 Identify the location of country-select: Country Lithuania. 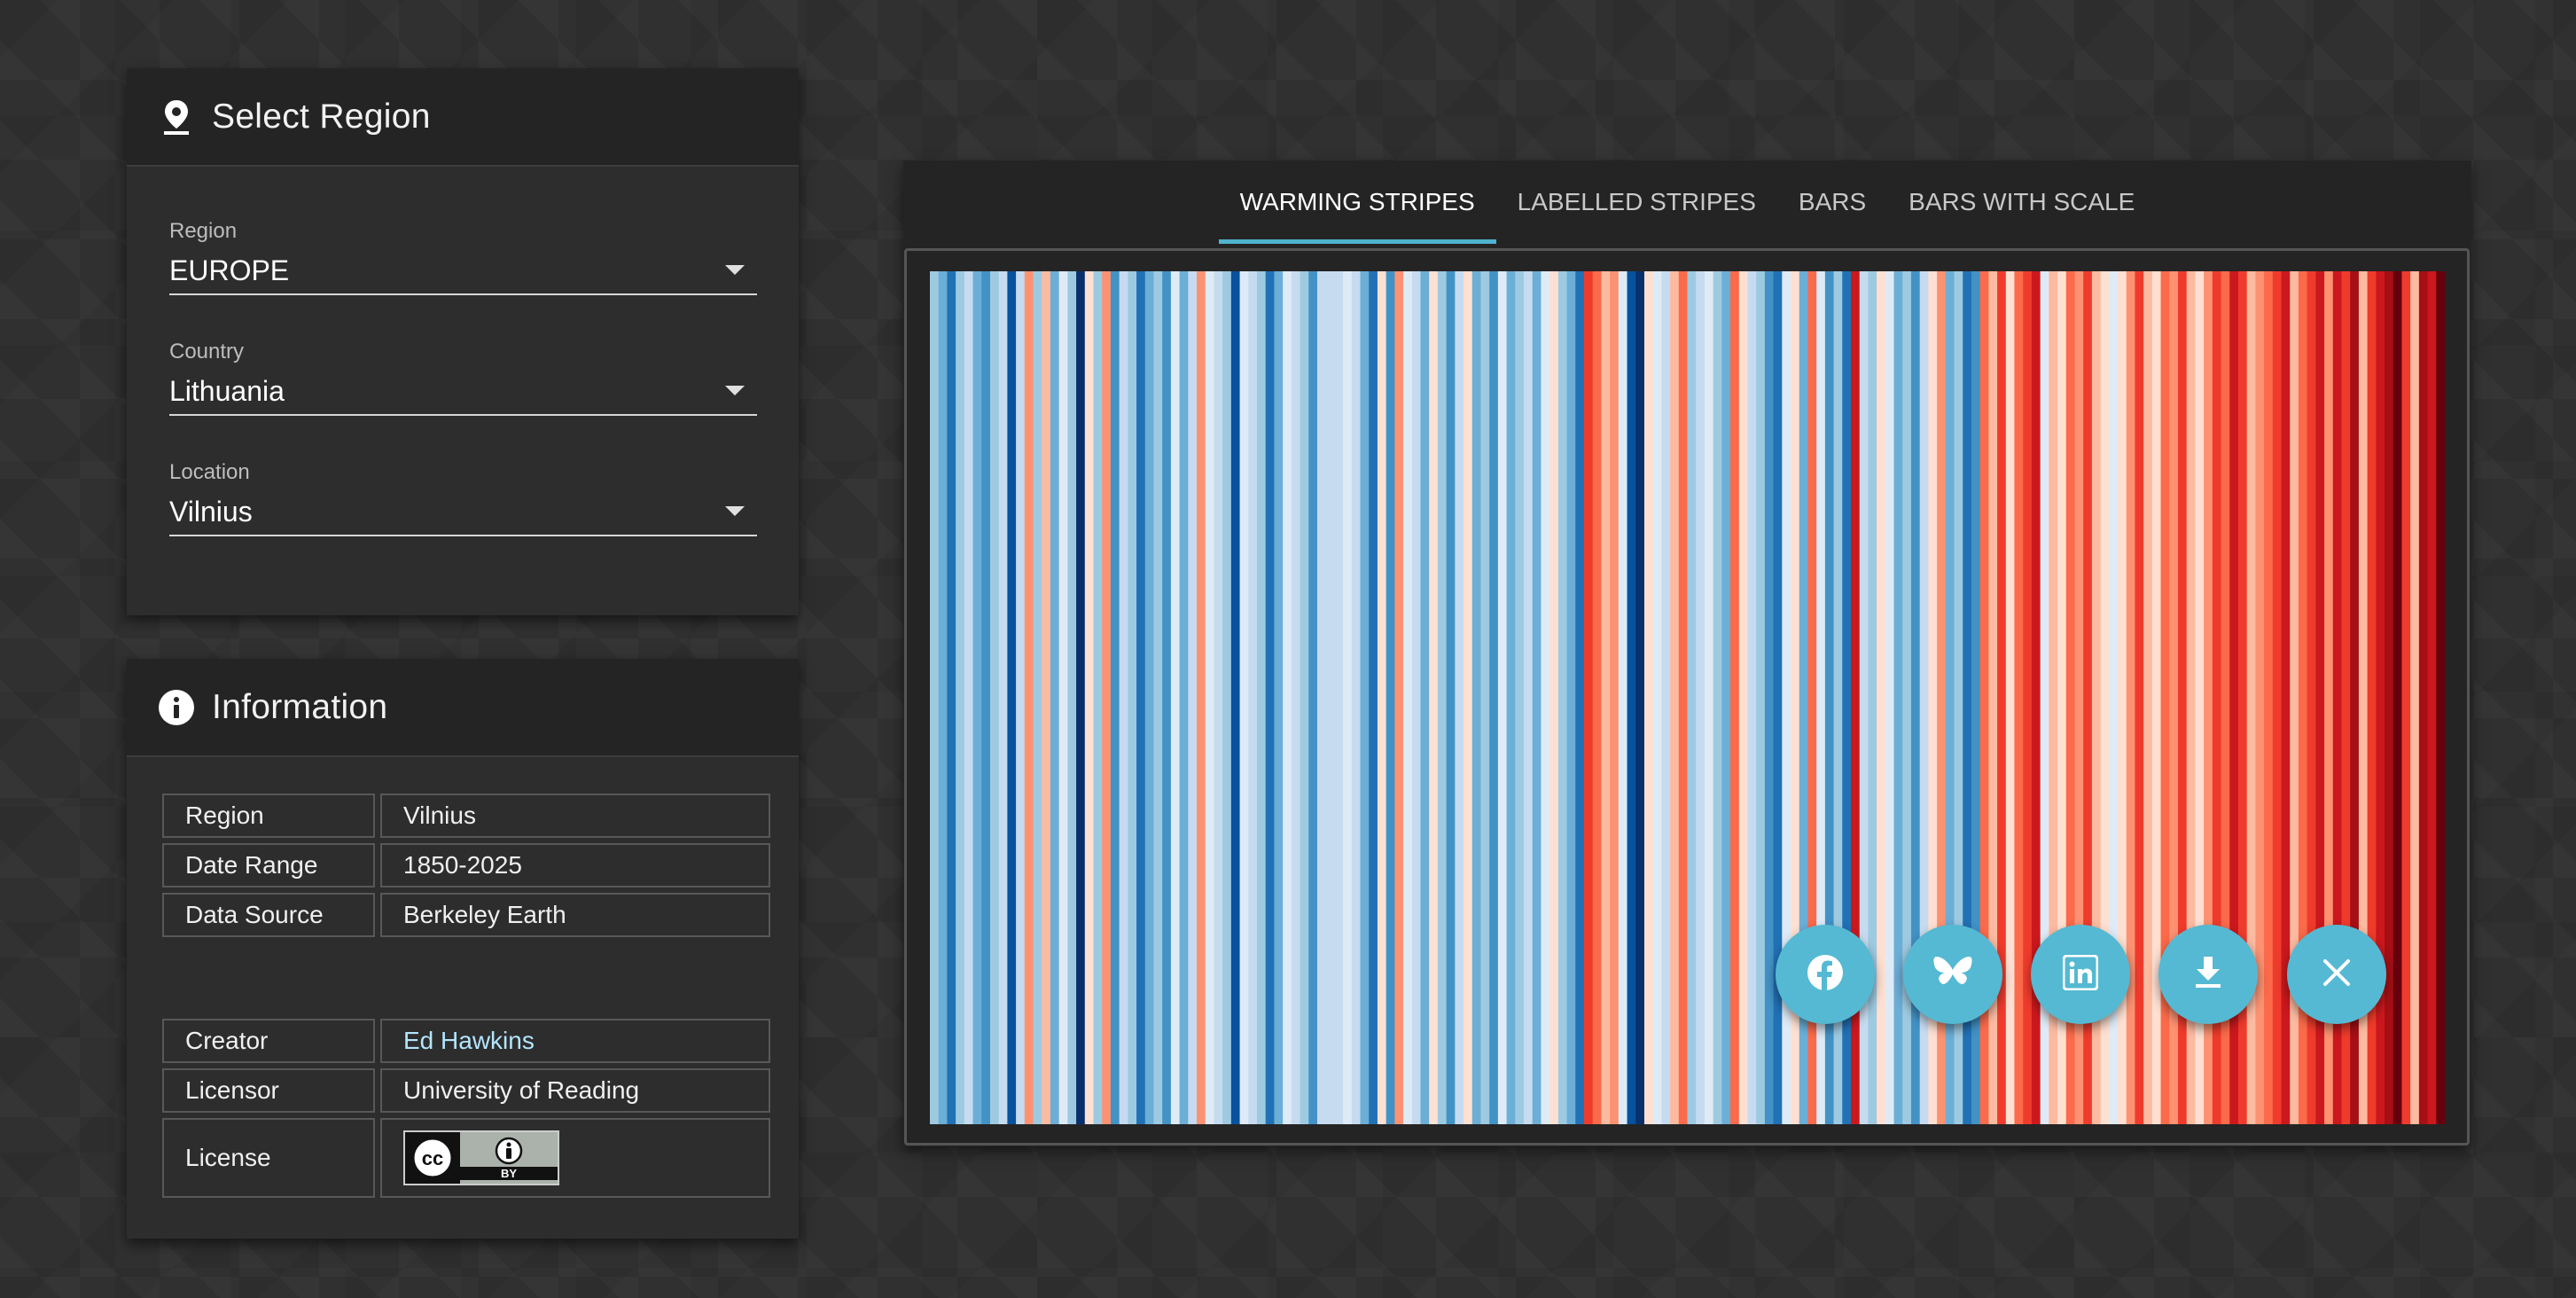
(463, 378).